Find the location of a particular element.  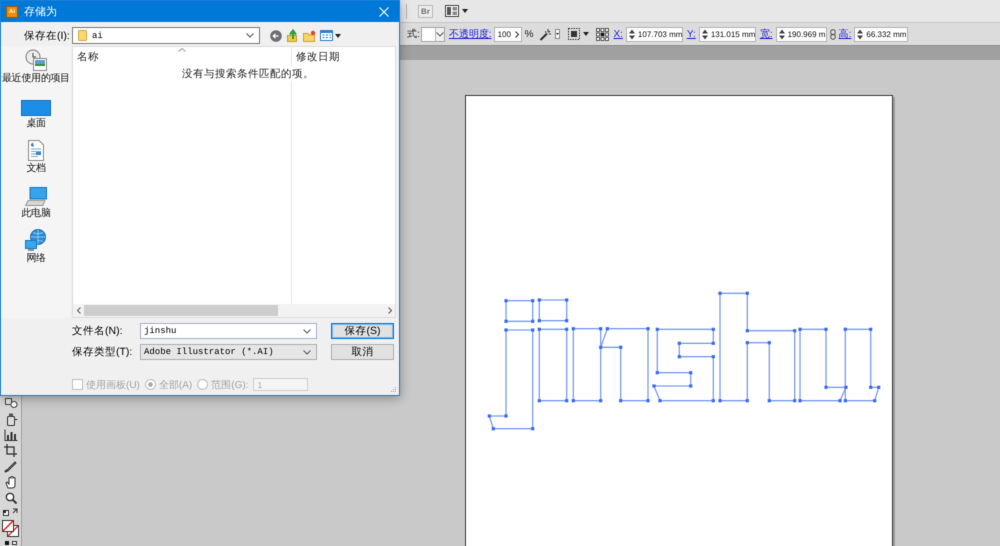

color-squares-icon is located at coordinates (11, 542).